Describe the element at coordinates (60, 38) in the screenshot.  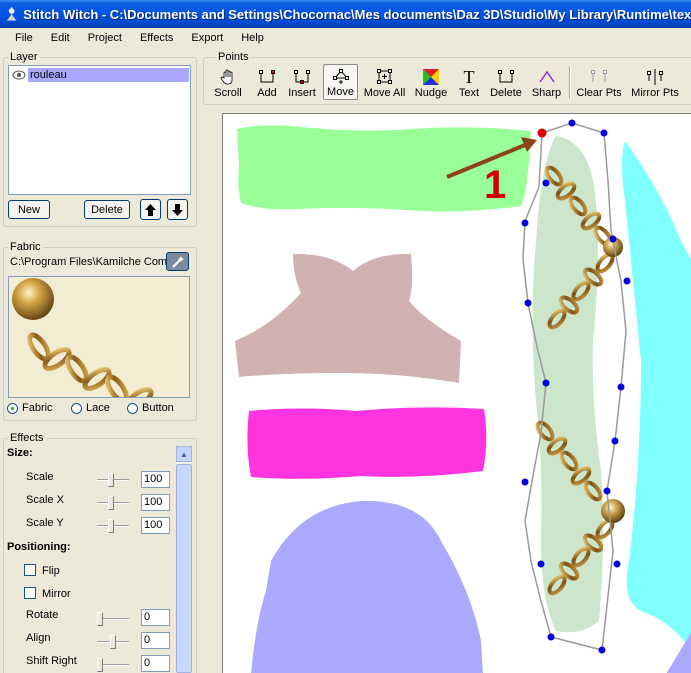
I see `menu-edit: Edit` at that location.